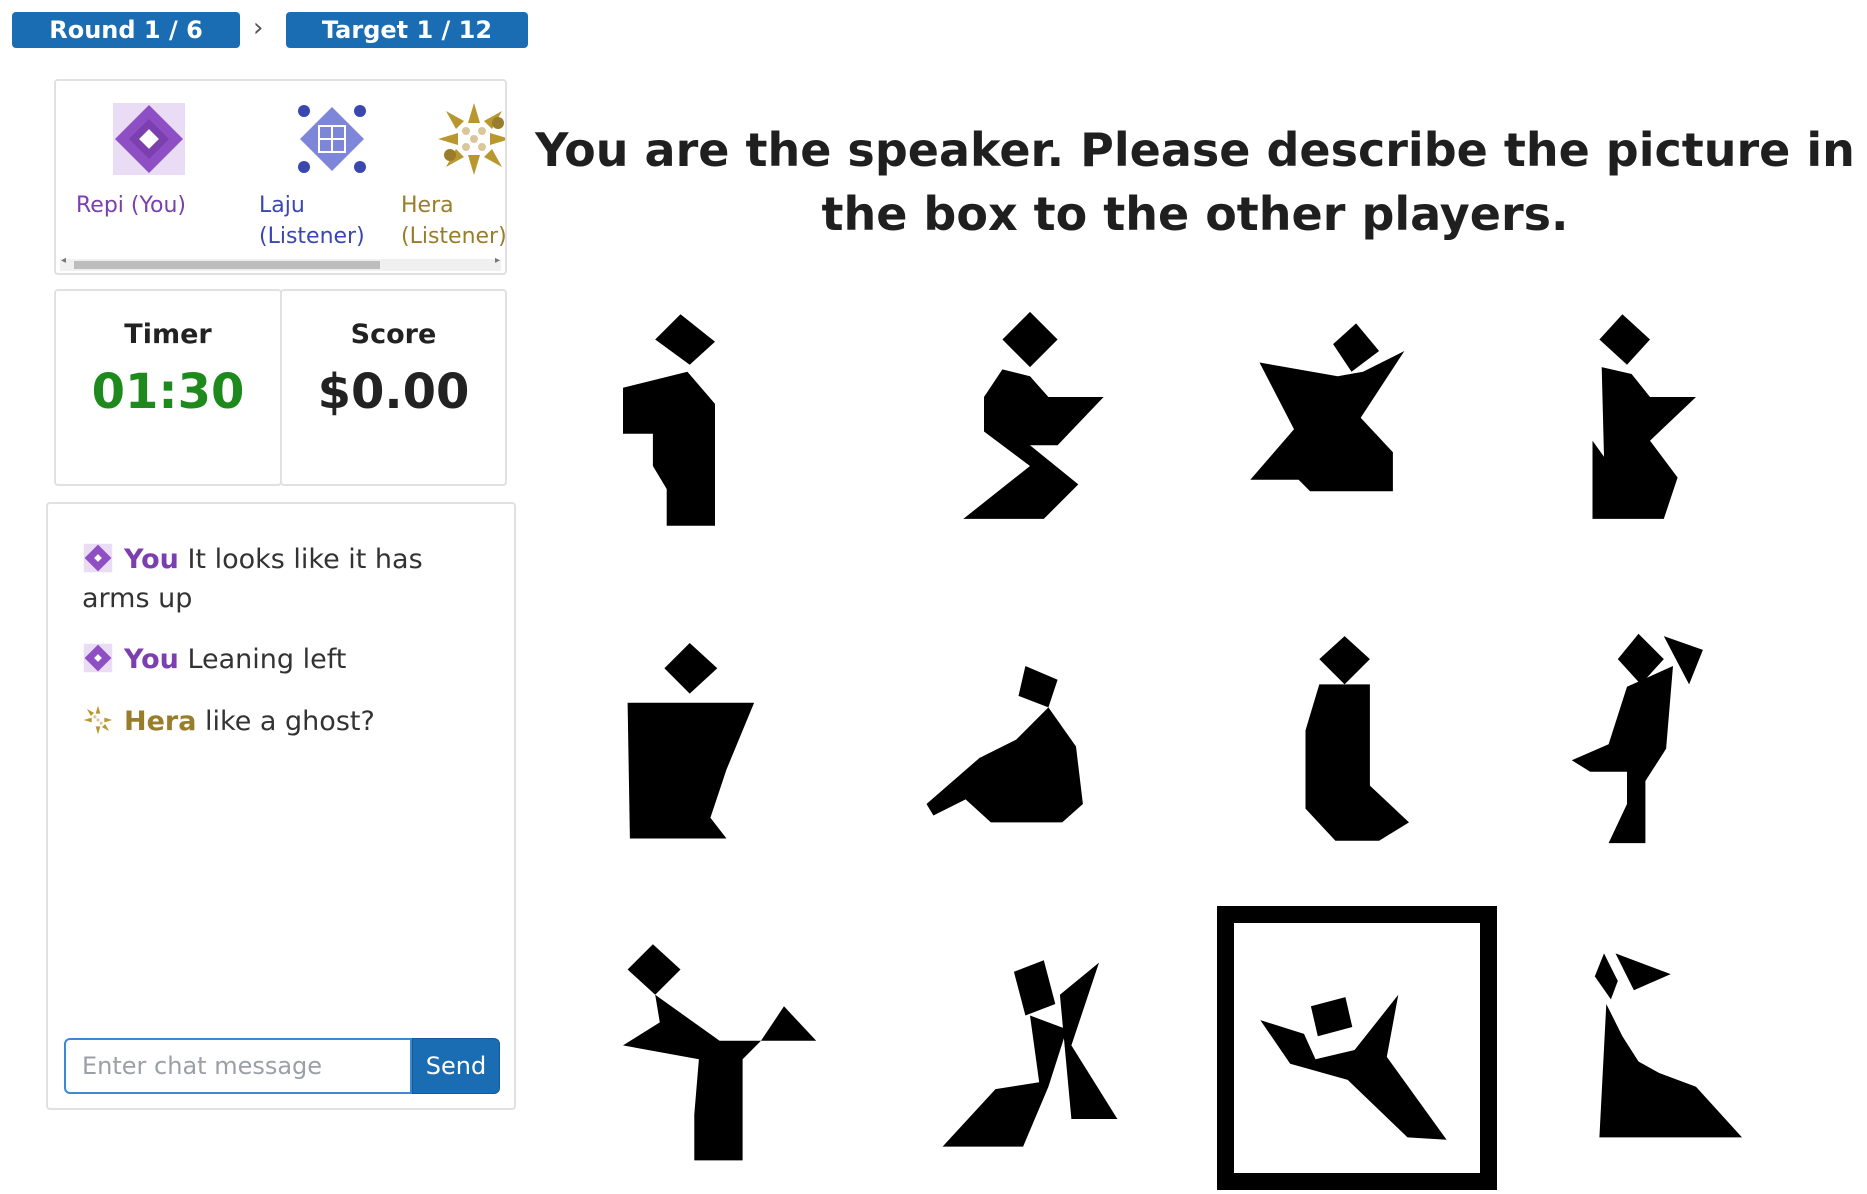 This screenshot has width=1867, height=1194. Describe the element at coordinates (332, 139) in the screenshot. I see `blue-grid-avatar-icon` at that location.